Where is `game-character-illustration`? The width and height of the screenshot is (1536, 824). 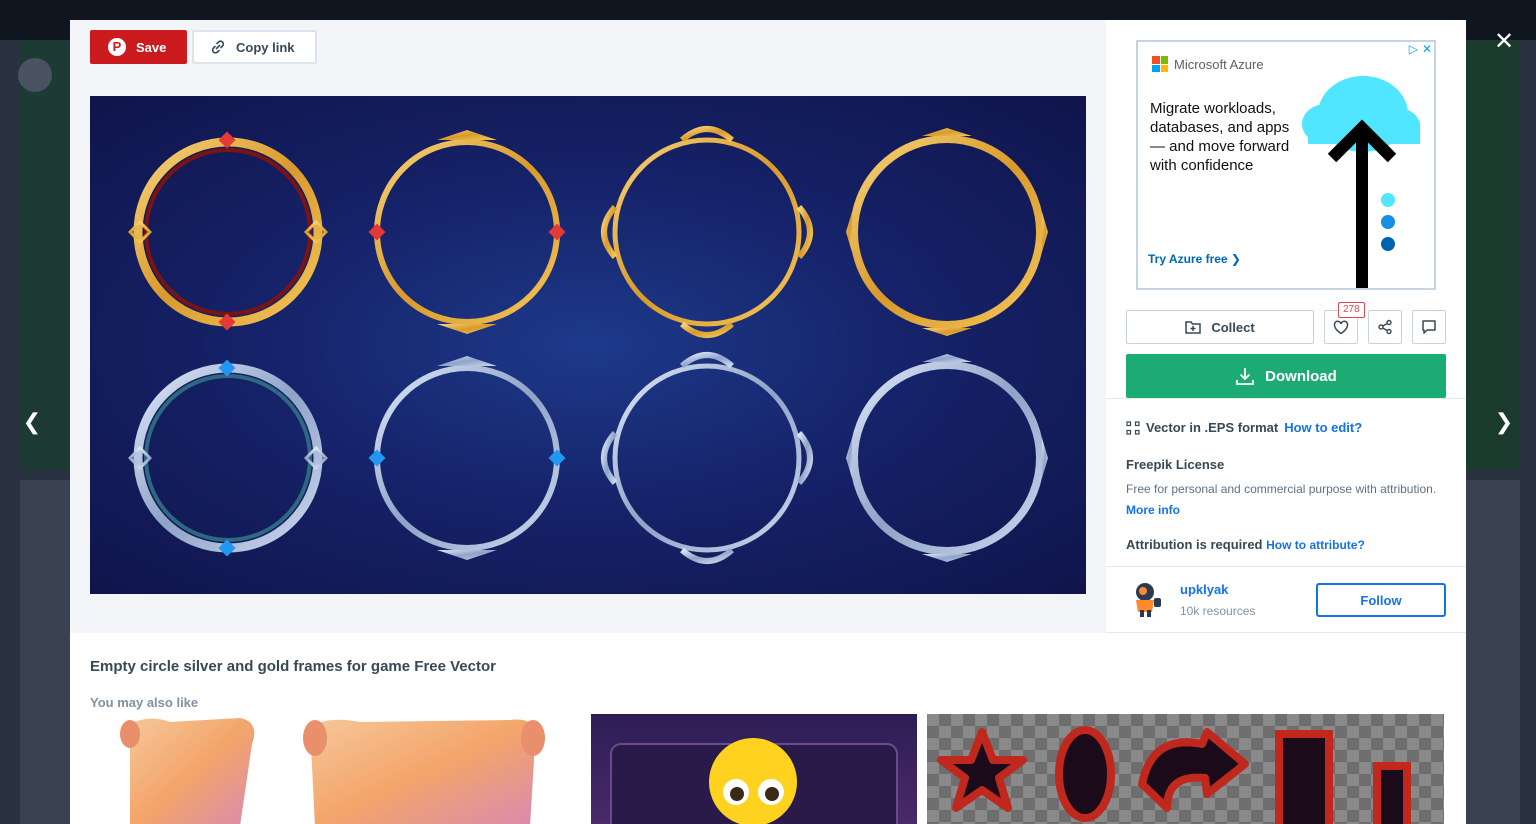 game-character-illustration is located at coordinates (754, 781).